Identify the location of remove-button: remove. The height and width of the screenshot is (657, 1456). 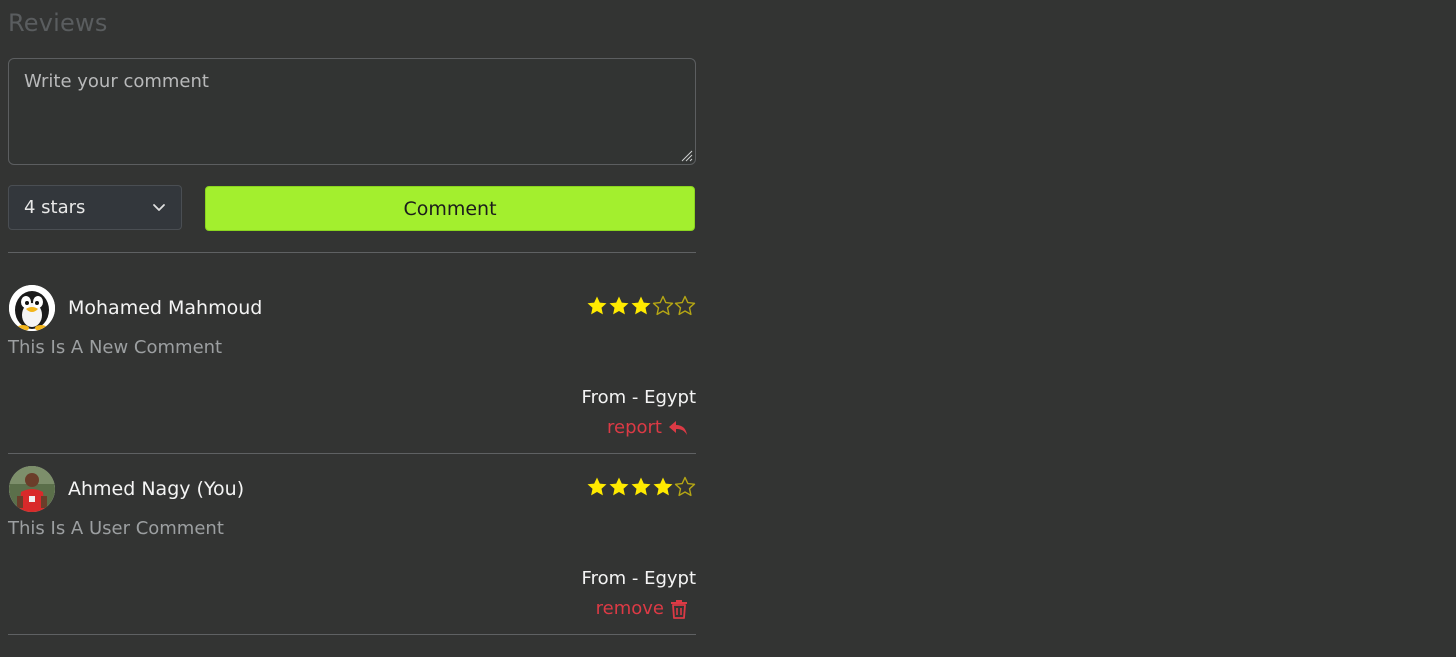
(642, 609).